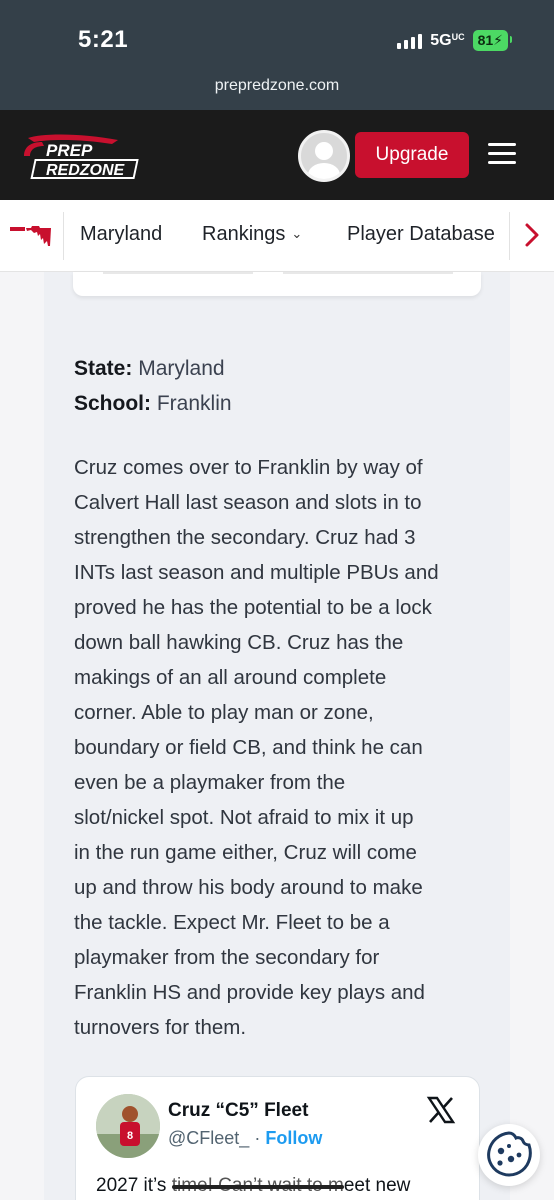 Image resolution: width=554 pixels, height=1200 pixels. What do you see at coordinates (492, 40) in the screenshot?
I see `battery-icon: 81⚡` at bounding box center [492, 40].